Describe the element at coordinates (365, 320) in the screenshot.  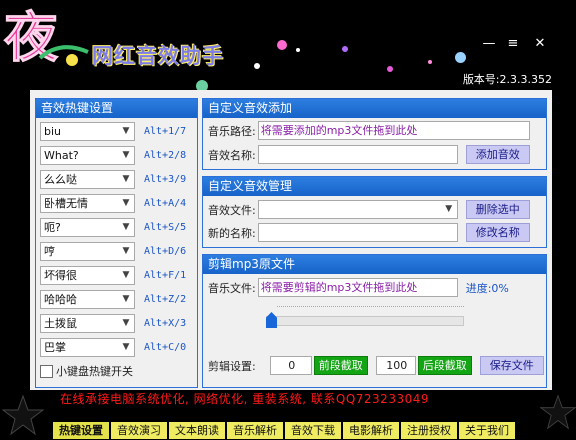
I see `cut-range-slider` at that location.